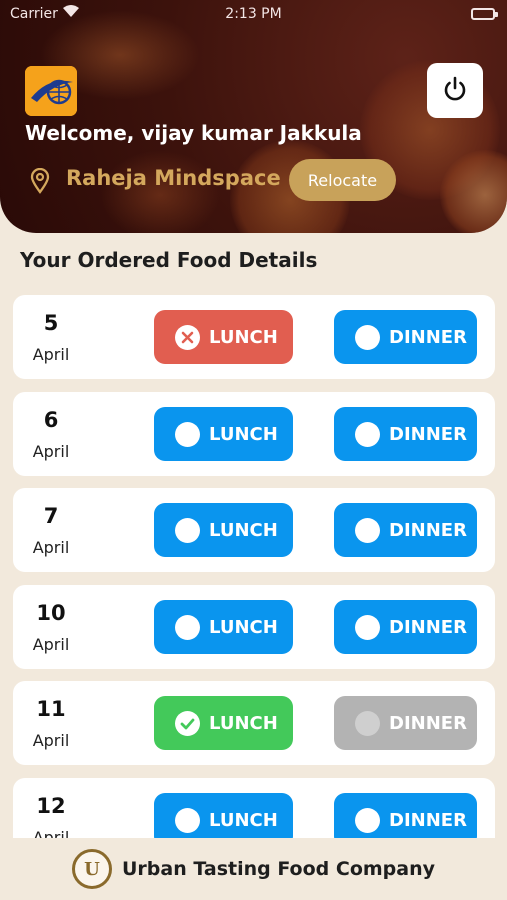 The image size is (507, 900). What do you see at coordinates (51, 806) in the screenshot?
I see `day-number: 12` at bounding box center [51, 806].